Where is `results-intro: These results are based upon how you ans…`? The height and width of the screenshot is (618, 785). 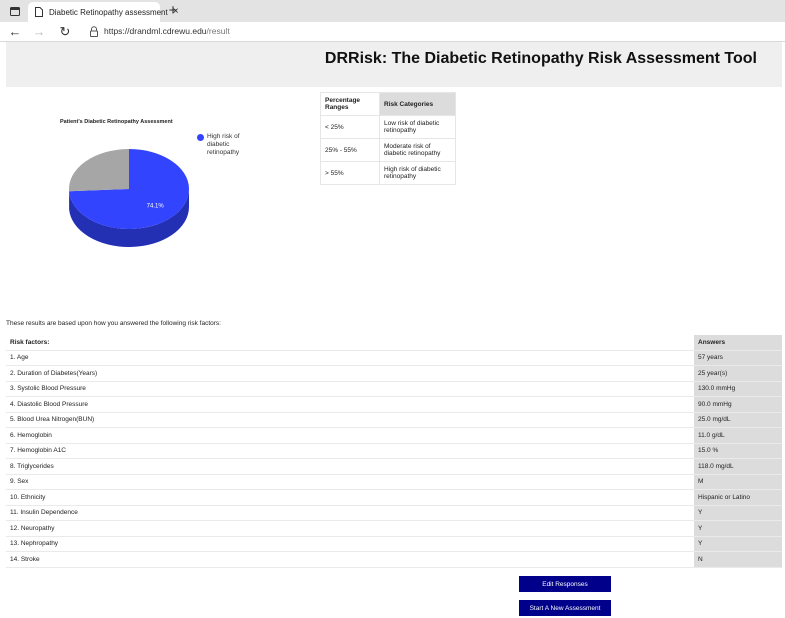
results-intro: These results are based upon how you ans… is located at coordinates (113, 323).